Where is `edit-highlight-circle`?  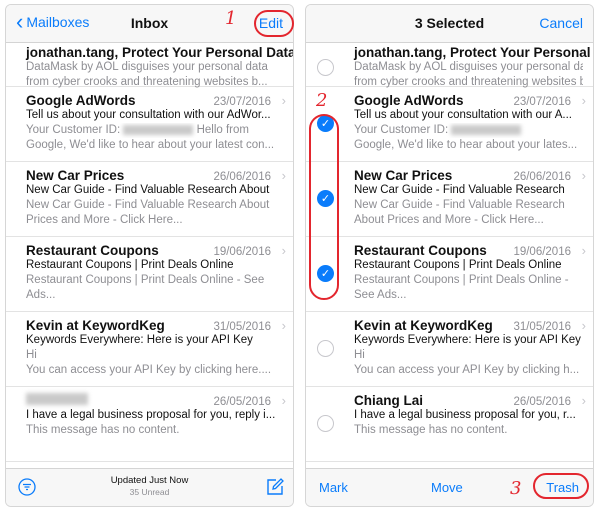 edit-highlight-circle is located at coordinates (274, 23).